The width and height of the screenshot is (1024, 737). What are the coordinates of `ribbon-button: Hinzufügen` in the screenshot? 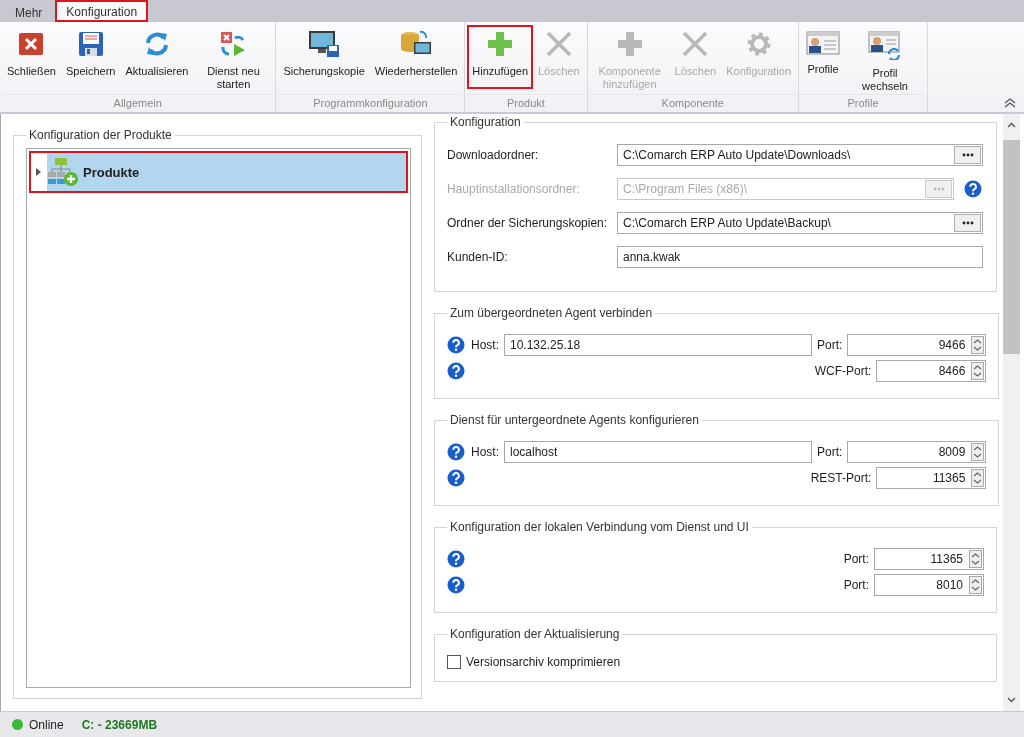 It's located at (500, 57).